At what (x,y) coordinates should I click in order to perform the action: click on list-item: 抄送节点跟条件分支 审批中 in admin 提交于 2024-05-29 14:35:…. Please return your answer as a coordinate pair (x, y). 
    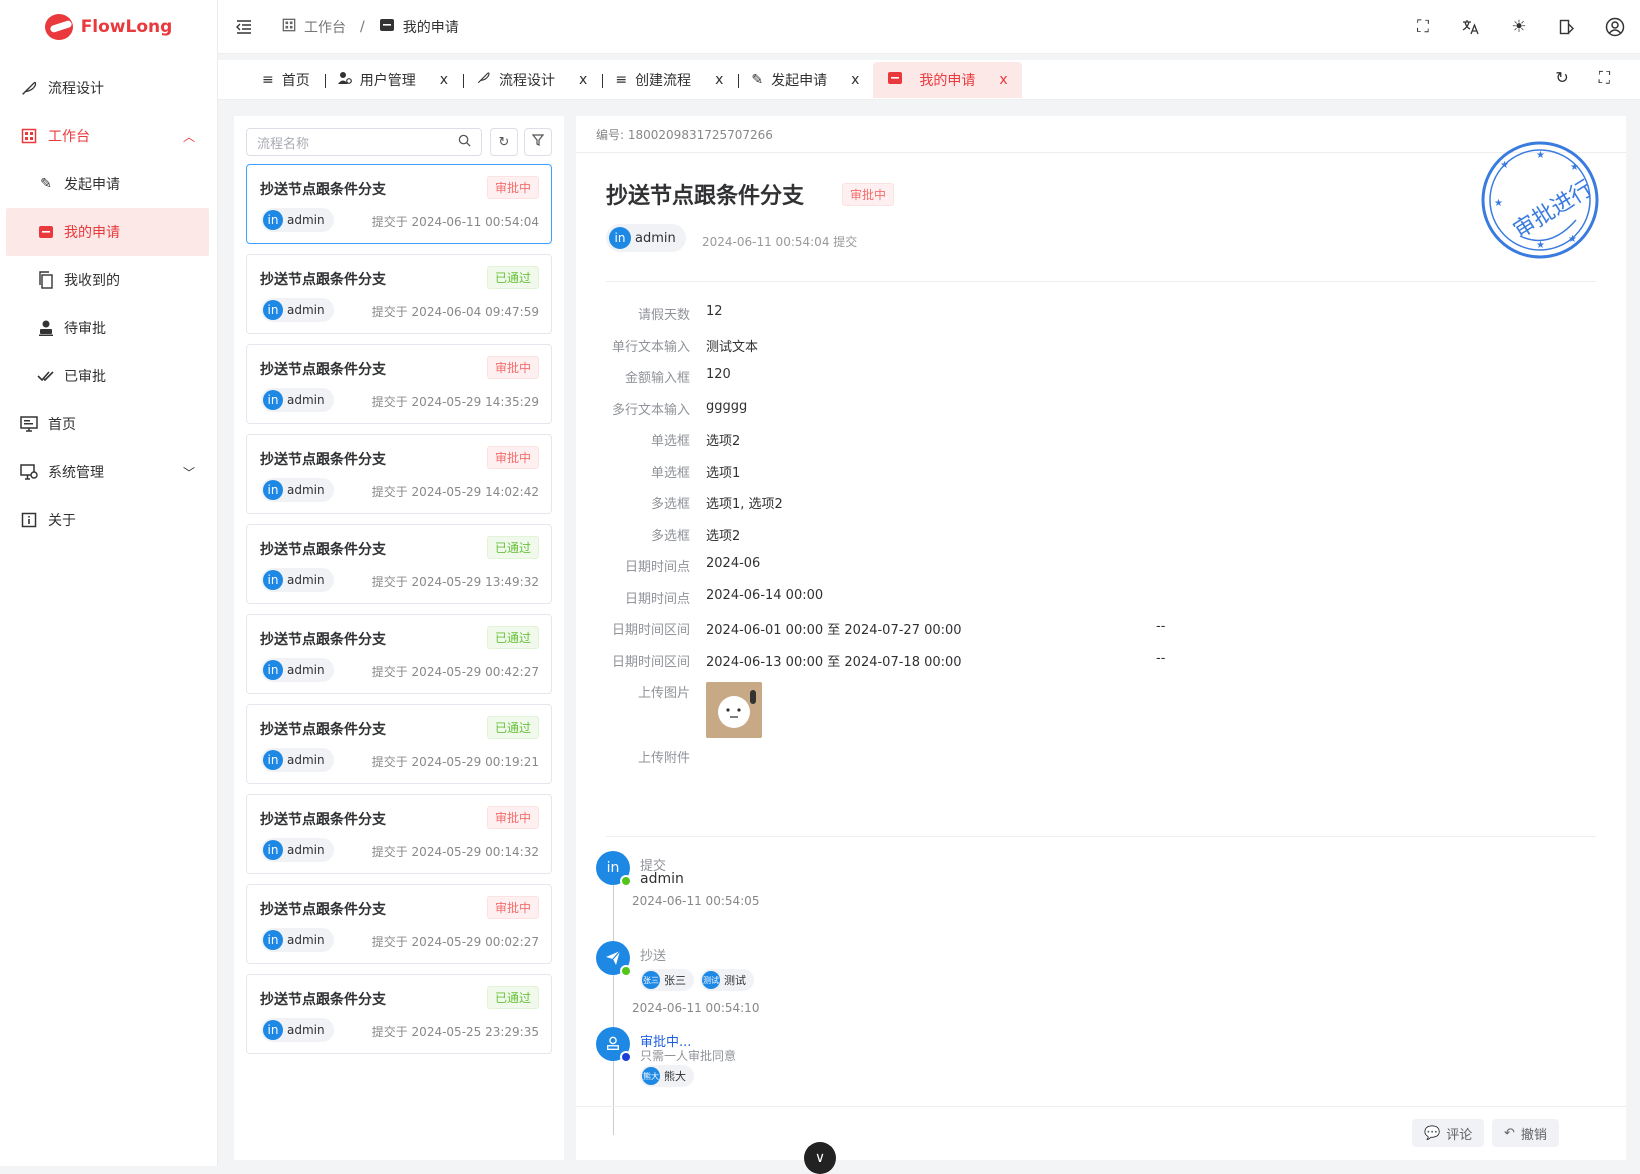
    Looking at the image, I should click on (399, 384).